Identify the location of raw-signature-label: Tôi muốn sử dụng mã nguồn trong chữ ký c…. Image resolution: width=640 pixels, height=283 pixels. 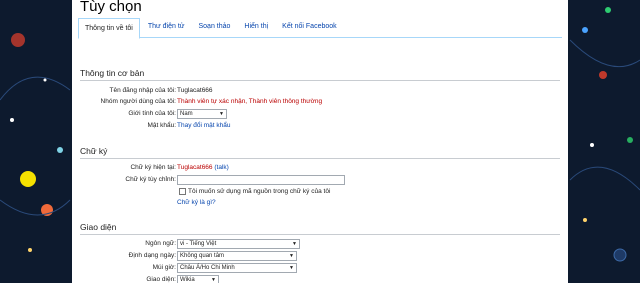
(259, 191).